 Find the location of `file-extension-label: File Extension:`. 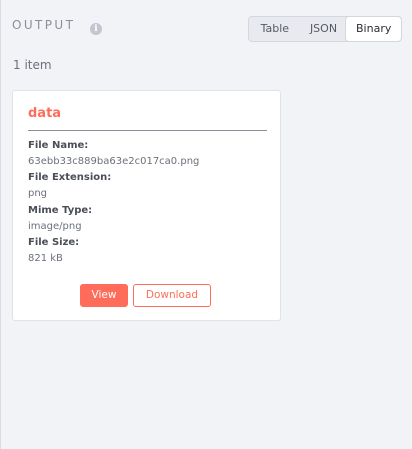

file-extension-label: File Extension: is located at coordinates (70, 177).